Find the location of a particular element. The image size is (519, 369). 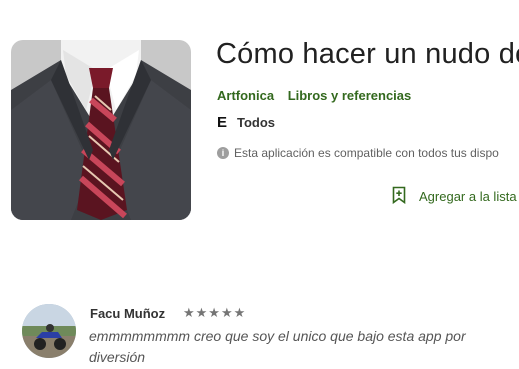

wishlist-label: Agregar a la lista is located at coordinates (468, 196).